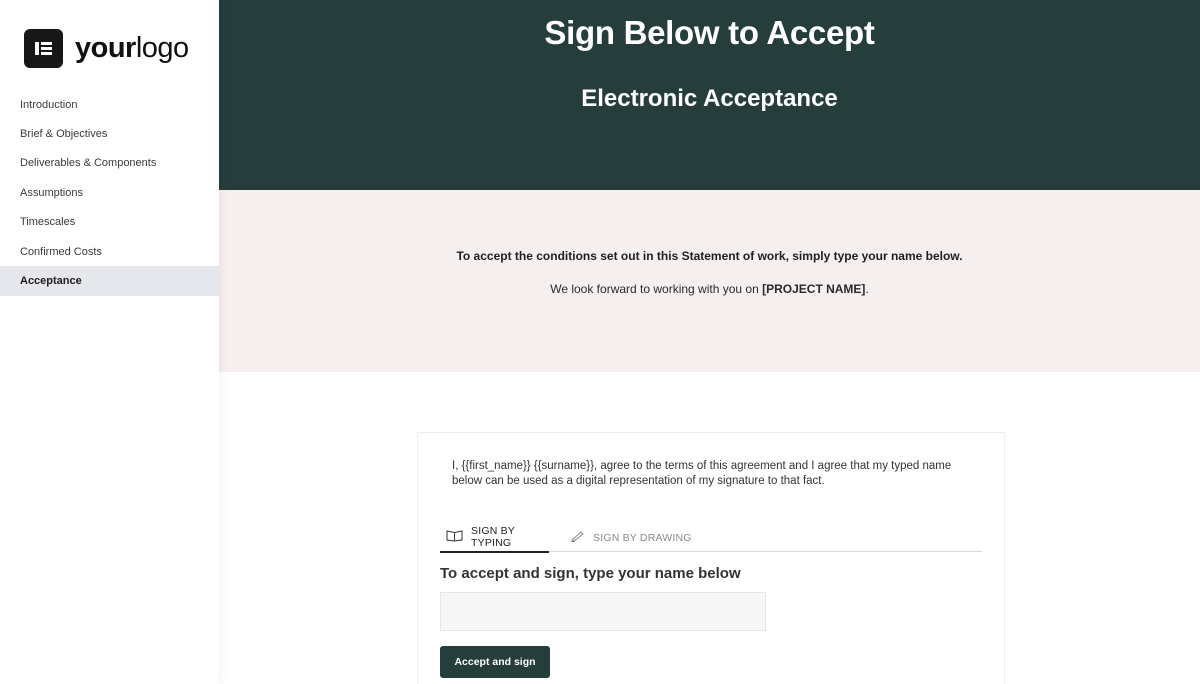 The image size is (1200, 684). What do you see at coordinates (495, 662) in the screenshot?
I see `accept-and-sign-button: Accept and sign` at bounding box center [495, 662].